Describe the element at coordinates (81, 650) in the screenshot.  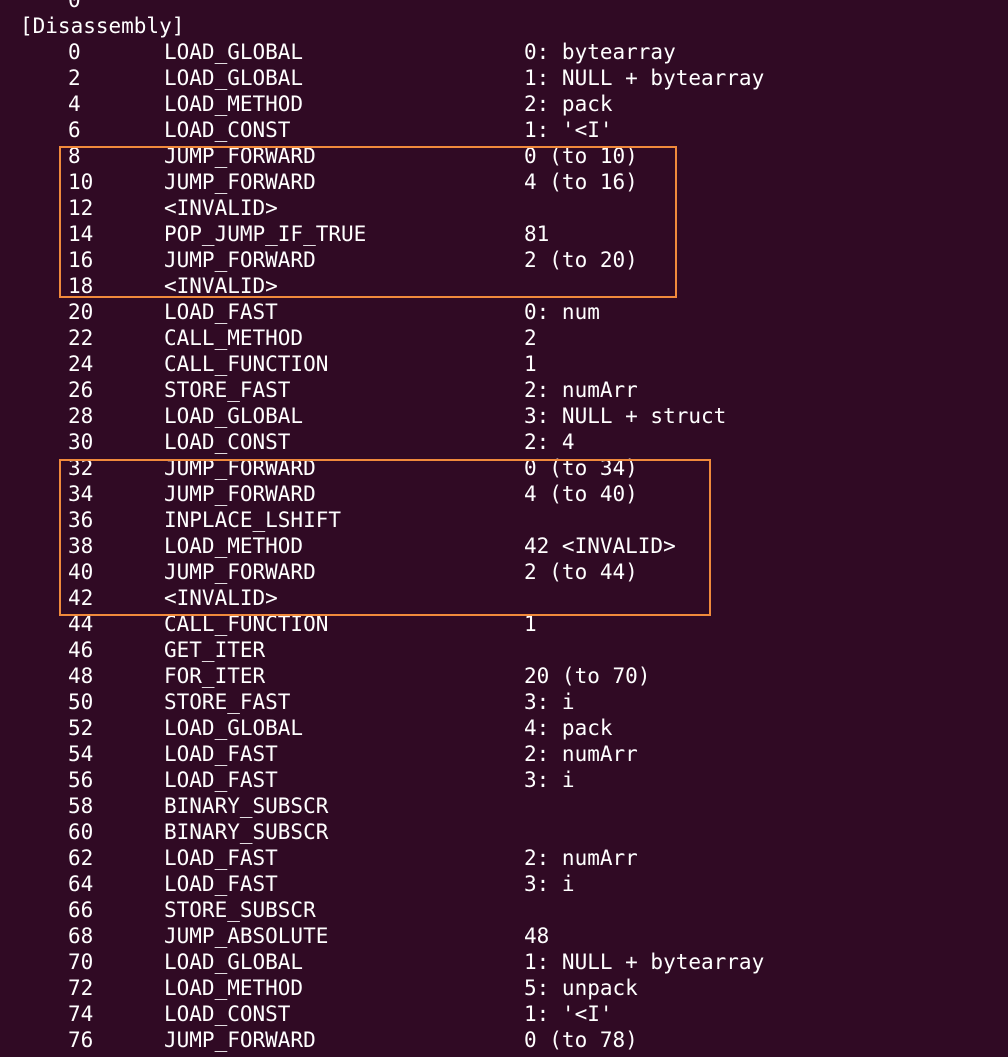
I see `instruction-offset: 46` at that location.